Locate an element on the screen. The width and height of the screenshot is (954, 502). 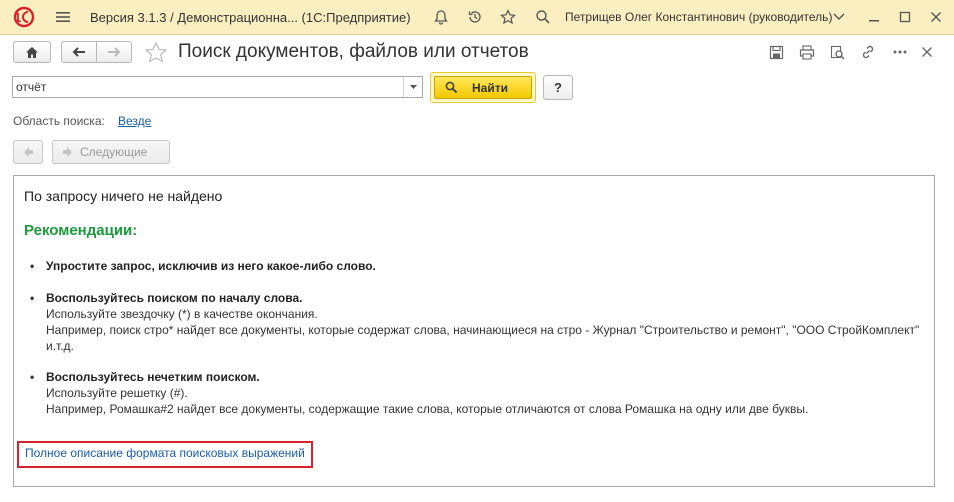
bell-icon is located at coordinates (441, 17).